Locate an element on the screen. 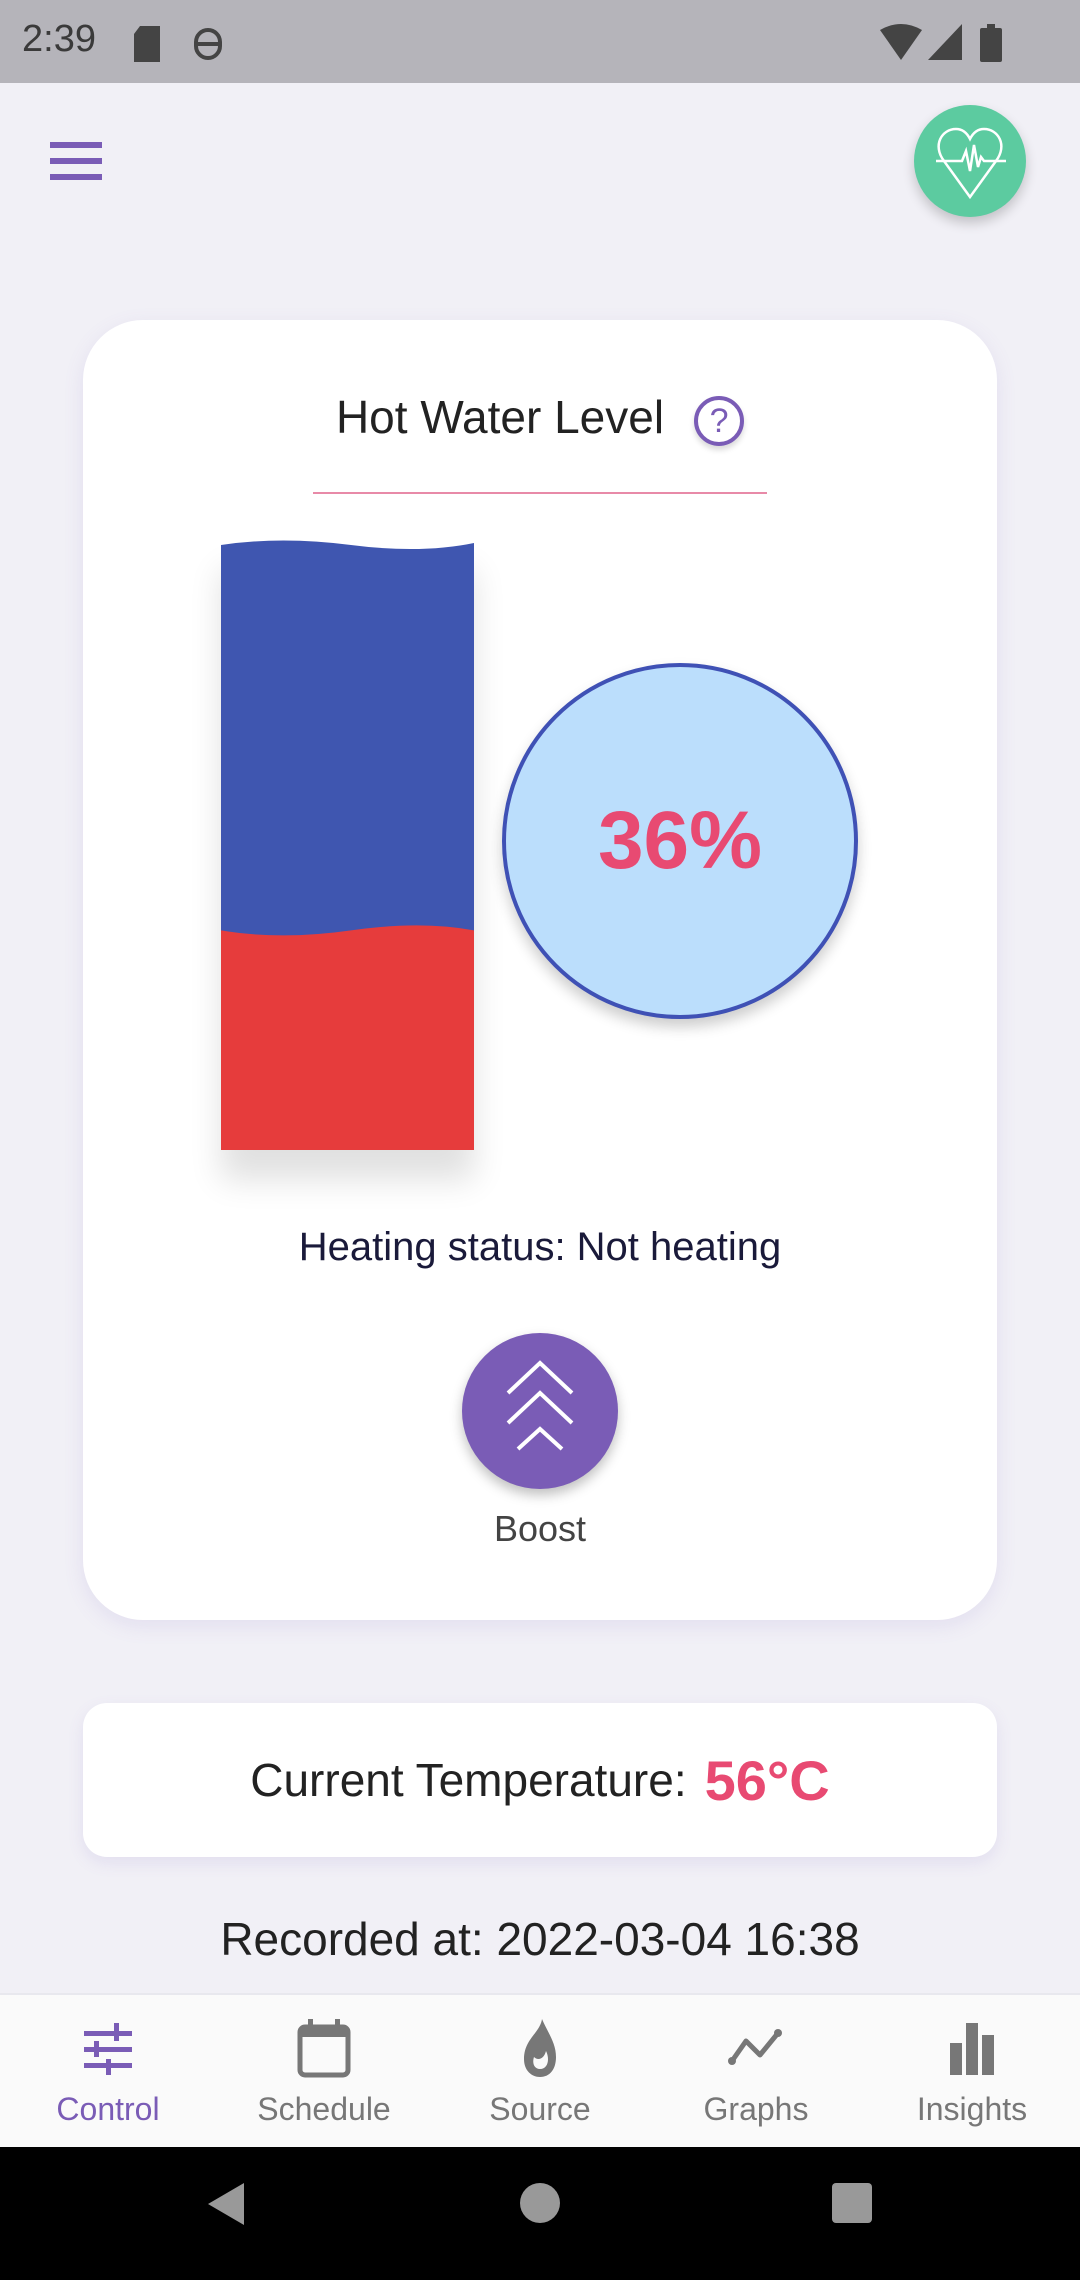 The height and width of the screenshot is (2280, 1080). boost-button is located at coordinates (540, 1411).